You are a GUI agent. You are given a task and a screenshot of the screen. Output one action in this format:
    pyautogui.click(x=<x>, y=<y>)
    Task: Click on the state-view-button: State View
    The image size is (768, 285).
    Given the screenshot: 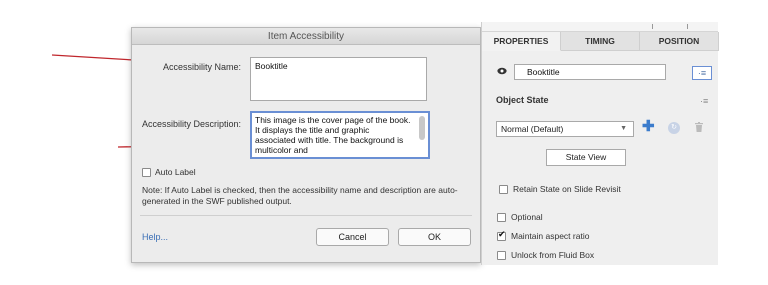 What is the action you would take?
    pyautogui.click(x=586, y=157)
    